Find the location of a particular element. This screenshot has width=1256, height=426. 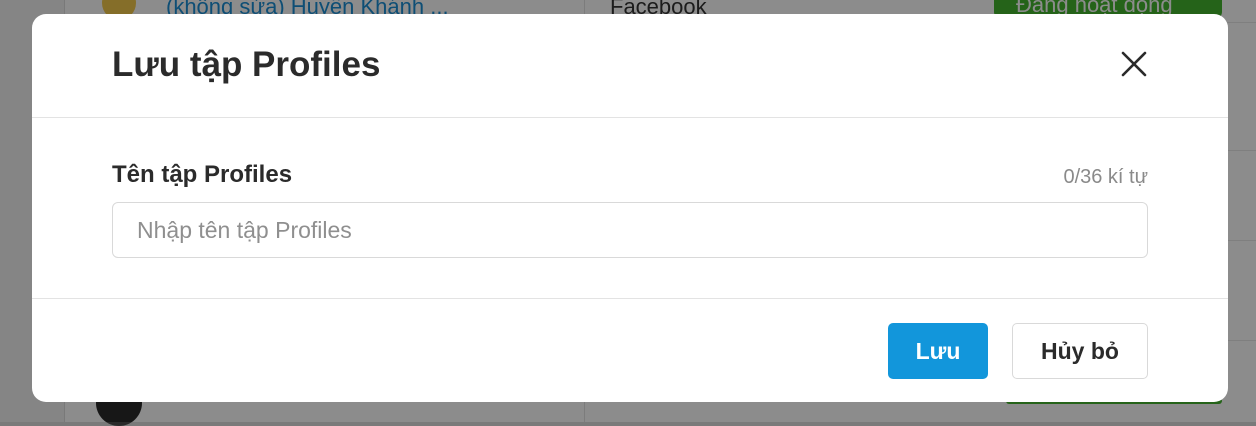

save-button: Lưu is located at coordinates (938, 351).